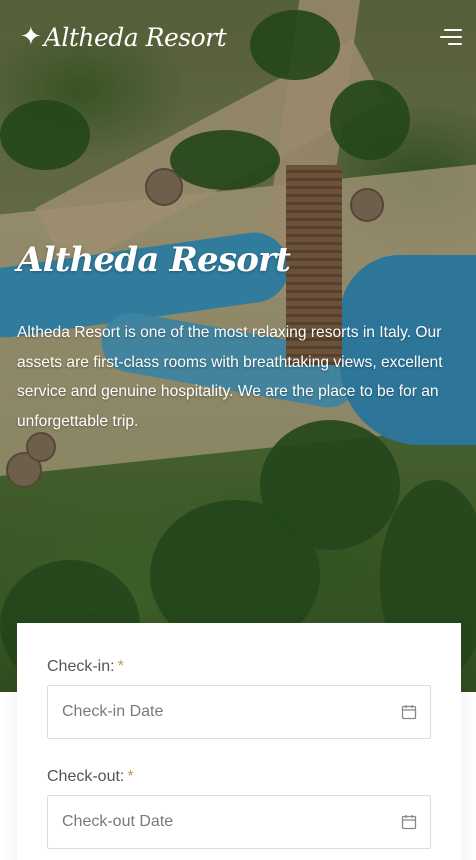 The width and height of the screenshot is (476, 860). I want to click on navbar: ✦ Altheda Resort, so click(238, 38).